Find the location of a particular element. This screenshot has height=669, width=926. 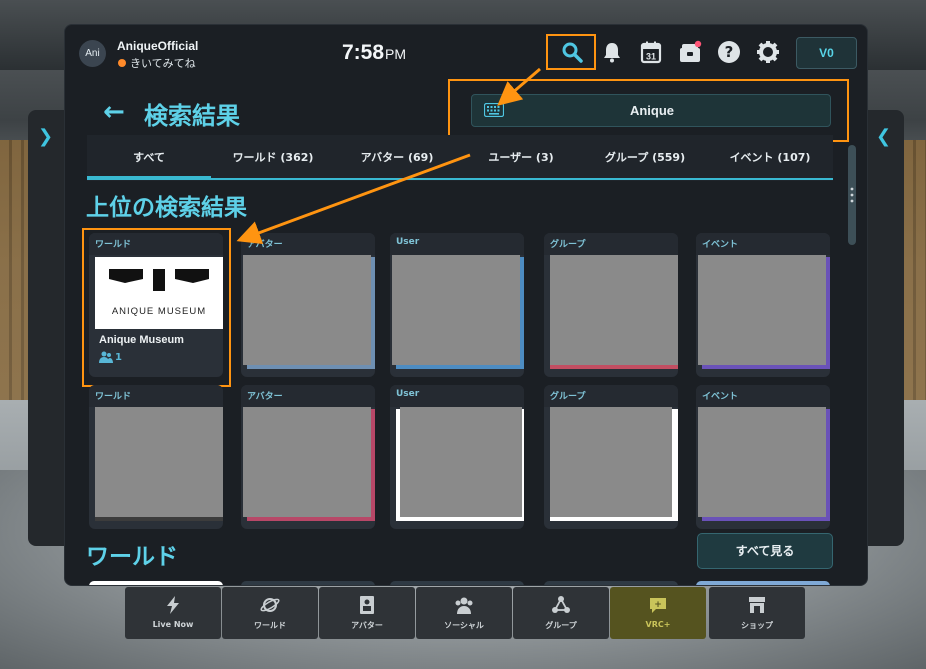

gear-icon is located at coordinates (768, 52).